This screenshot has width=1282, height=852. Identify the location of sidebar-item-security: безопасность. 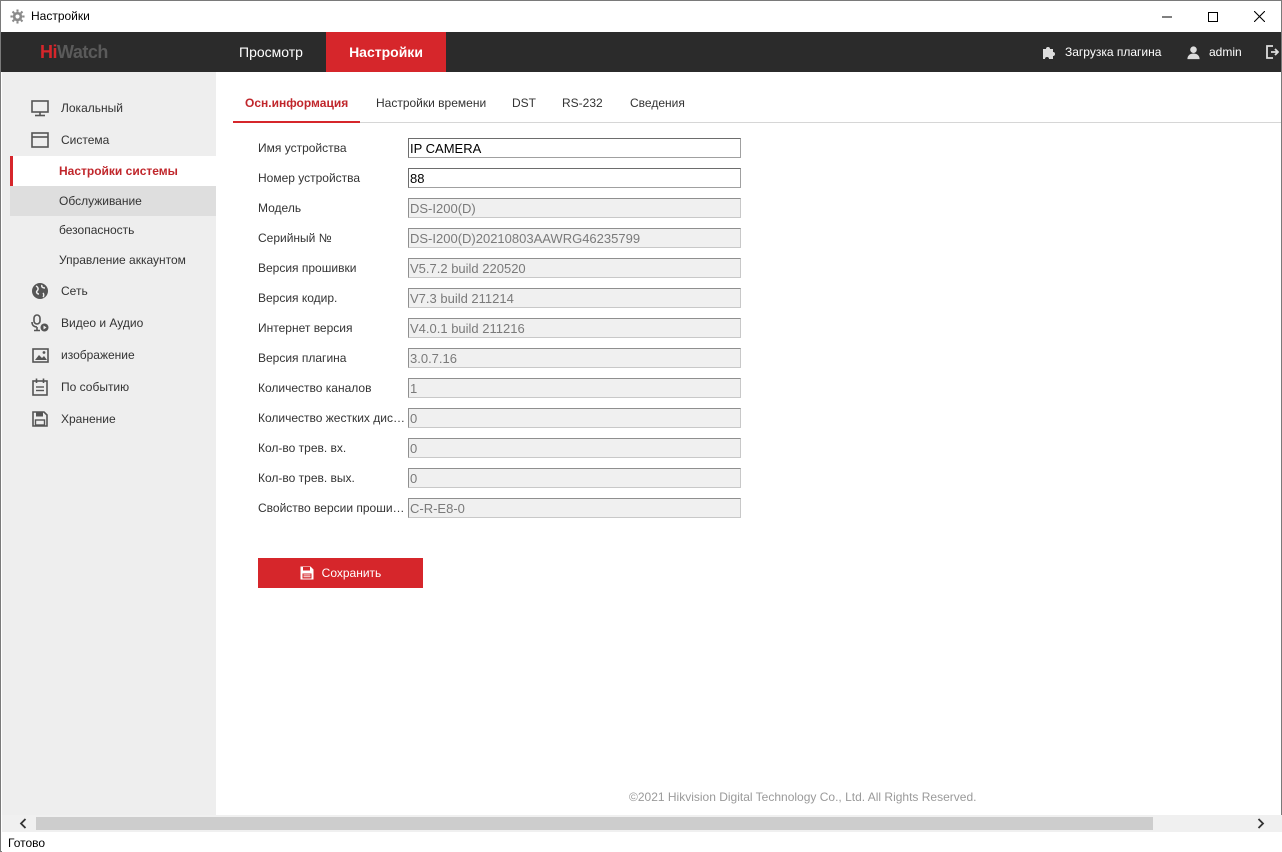
(109, 230).